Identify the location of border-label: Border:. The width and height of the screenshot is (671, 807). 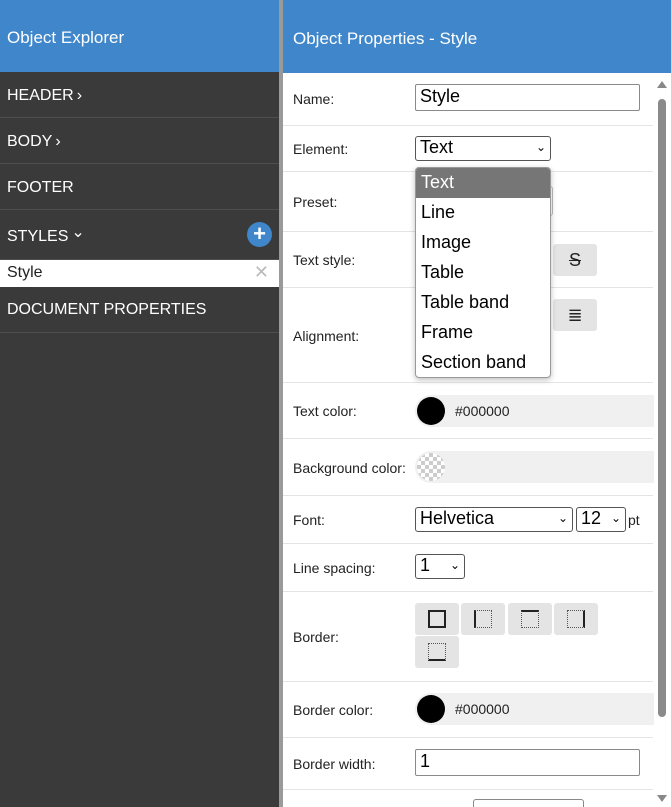
(316, 637).